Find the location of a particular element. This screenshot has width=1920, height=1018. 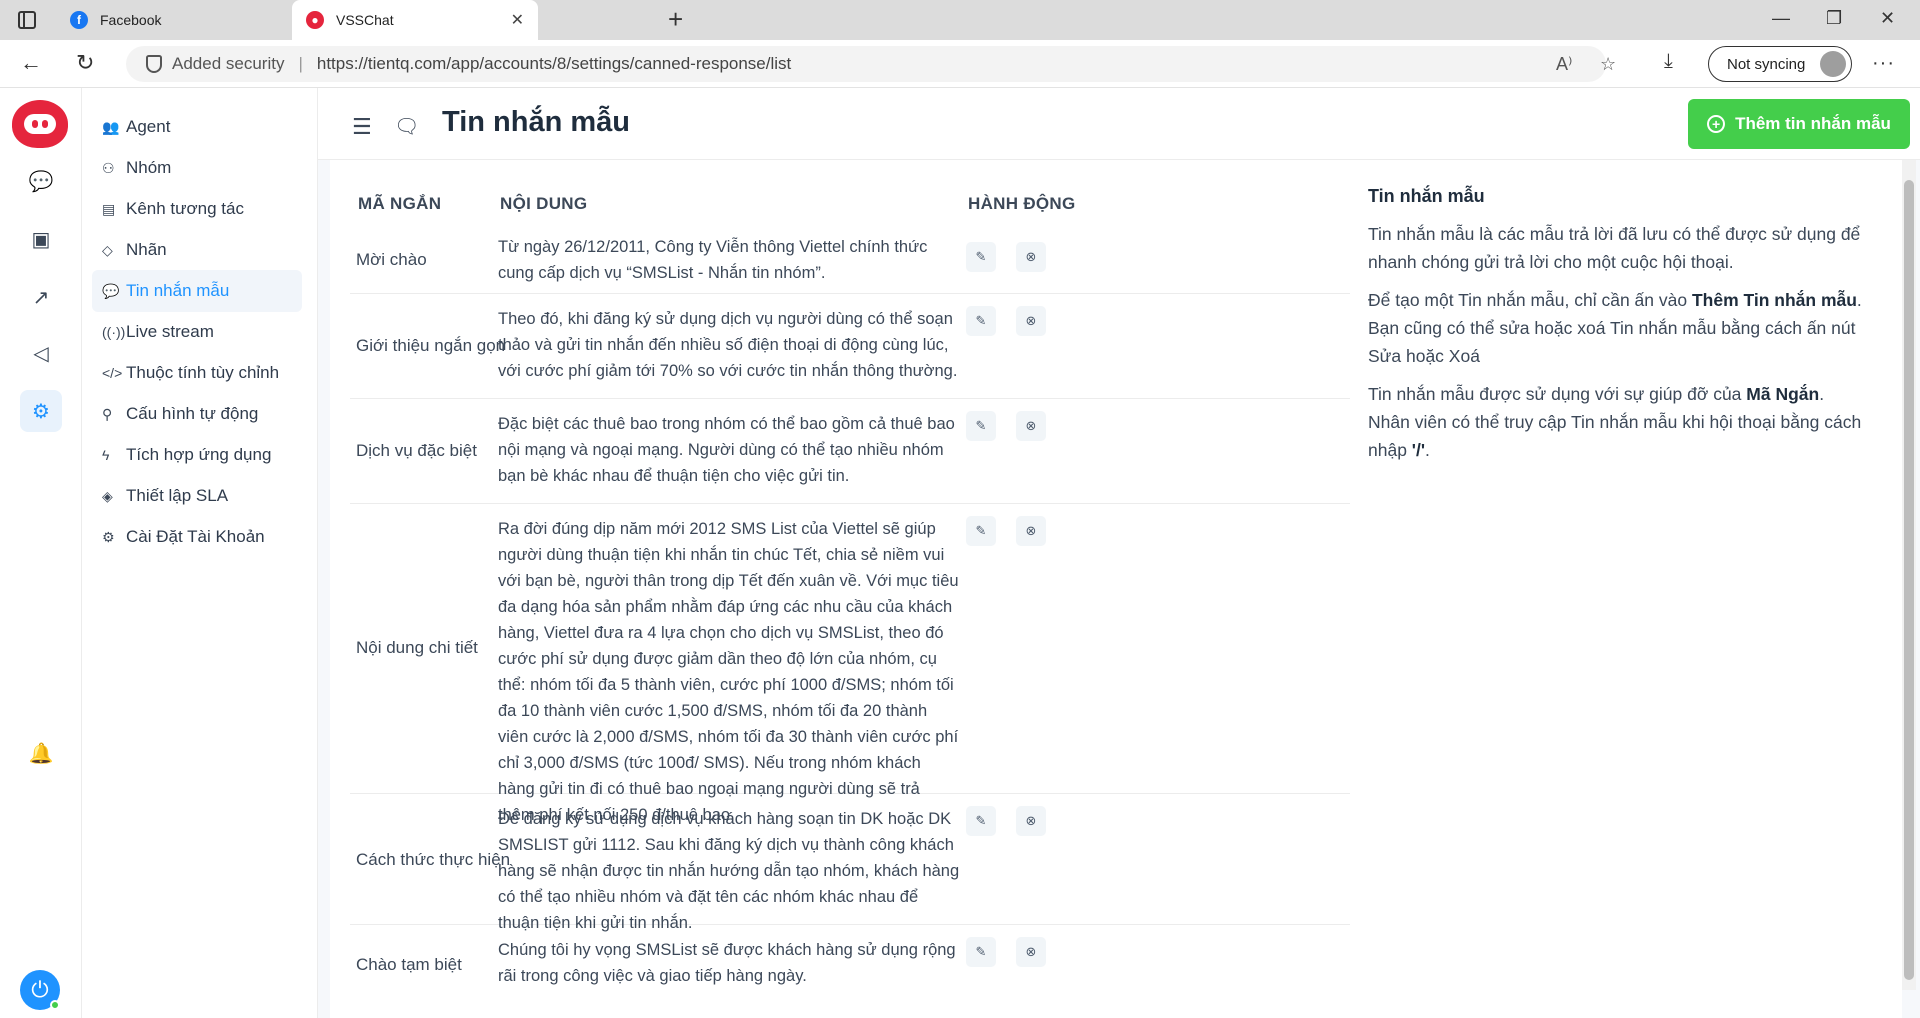

page-scrollbar is located at coordinates (1909, 575).